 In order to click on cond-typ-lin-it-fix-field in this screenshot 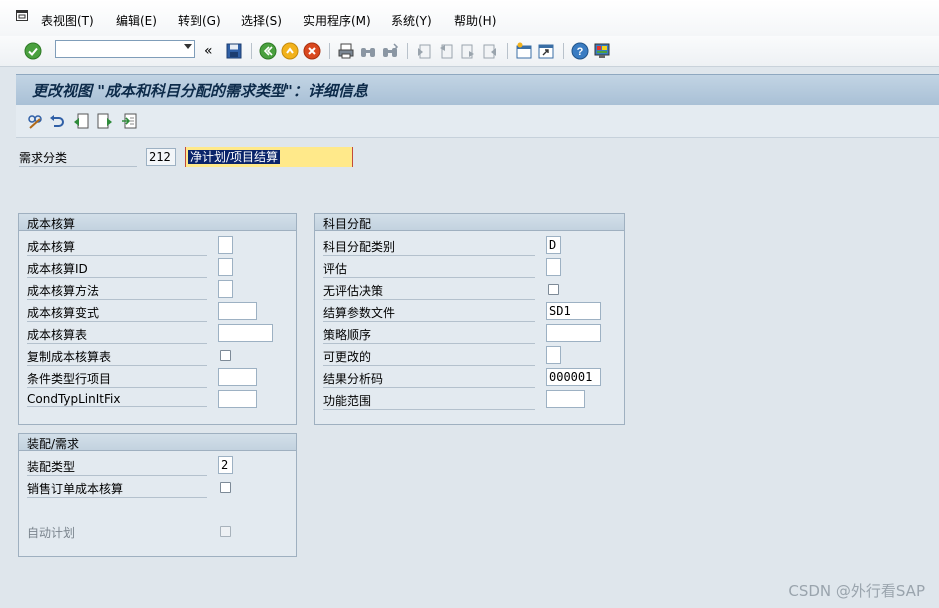, I will do `click(237, 399)`.